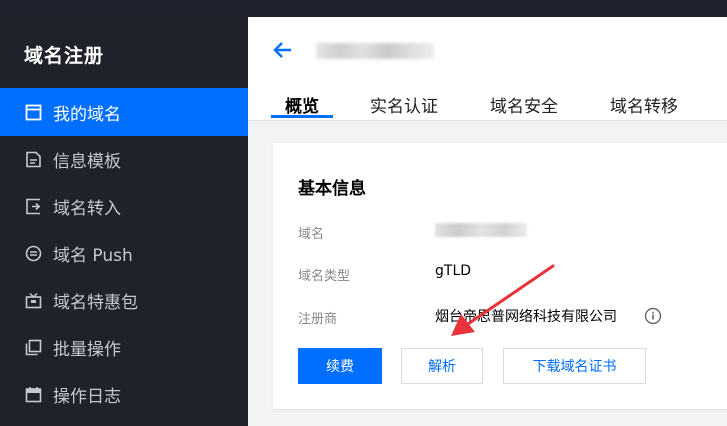  What do you see at coordinates (33, 394) in the screenshot?
I see `calendar-icon` at bounding box center [33, 394].